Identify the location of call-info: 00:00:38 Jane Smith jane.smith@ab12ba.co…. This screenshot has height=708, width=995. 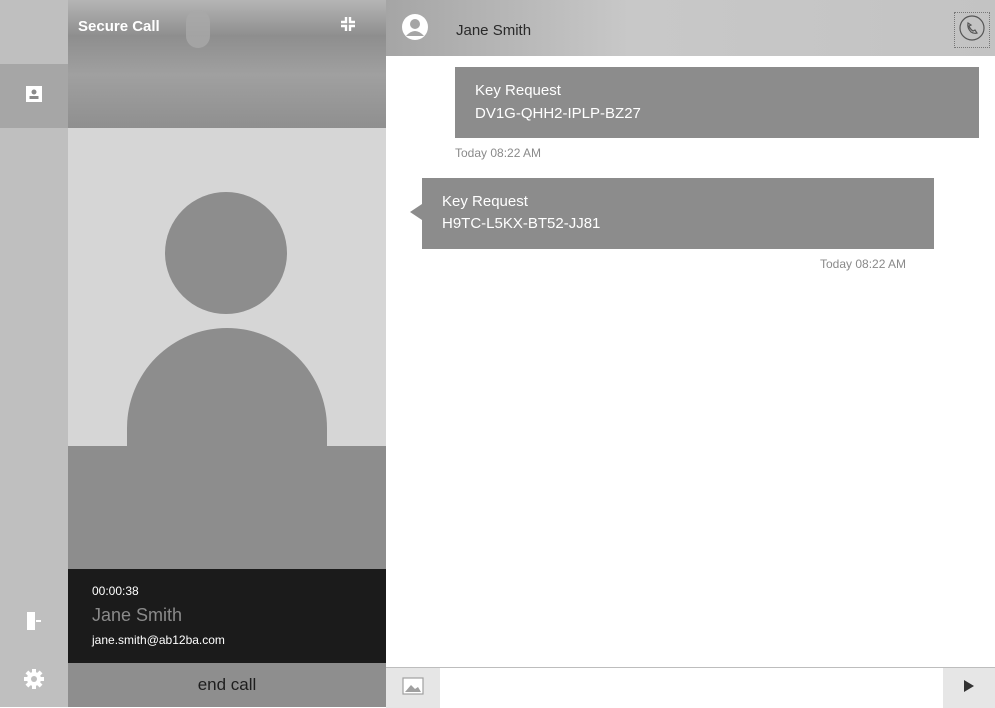
(227, 616).